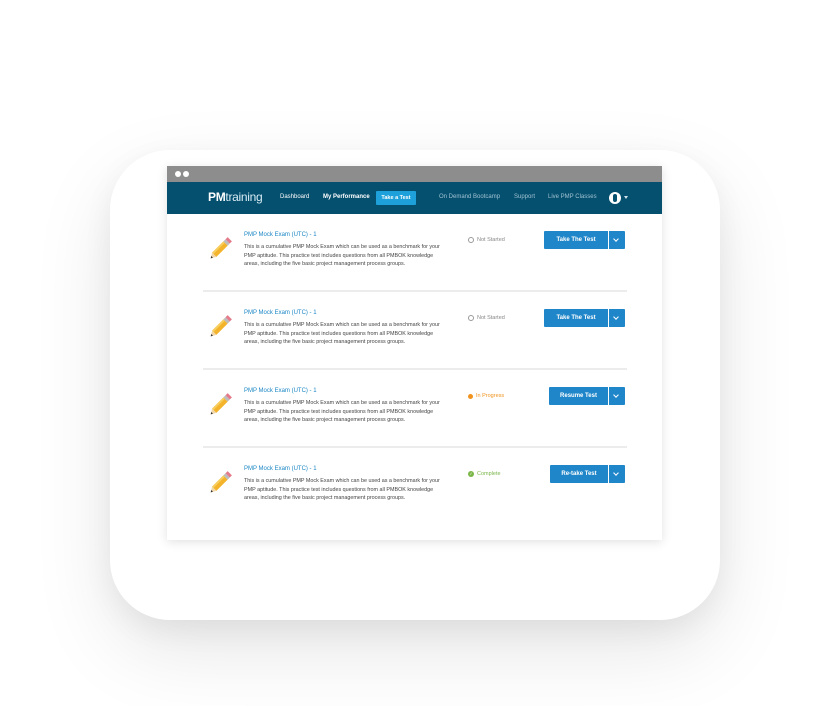 Image resolution: width=828 pixels, height=706 pixels. What do you see at coordinates (572, 197) in the screenshot?
I see `nav-live-pmp-classes: Live PMP Classes` at bounding box center [572, 197].